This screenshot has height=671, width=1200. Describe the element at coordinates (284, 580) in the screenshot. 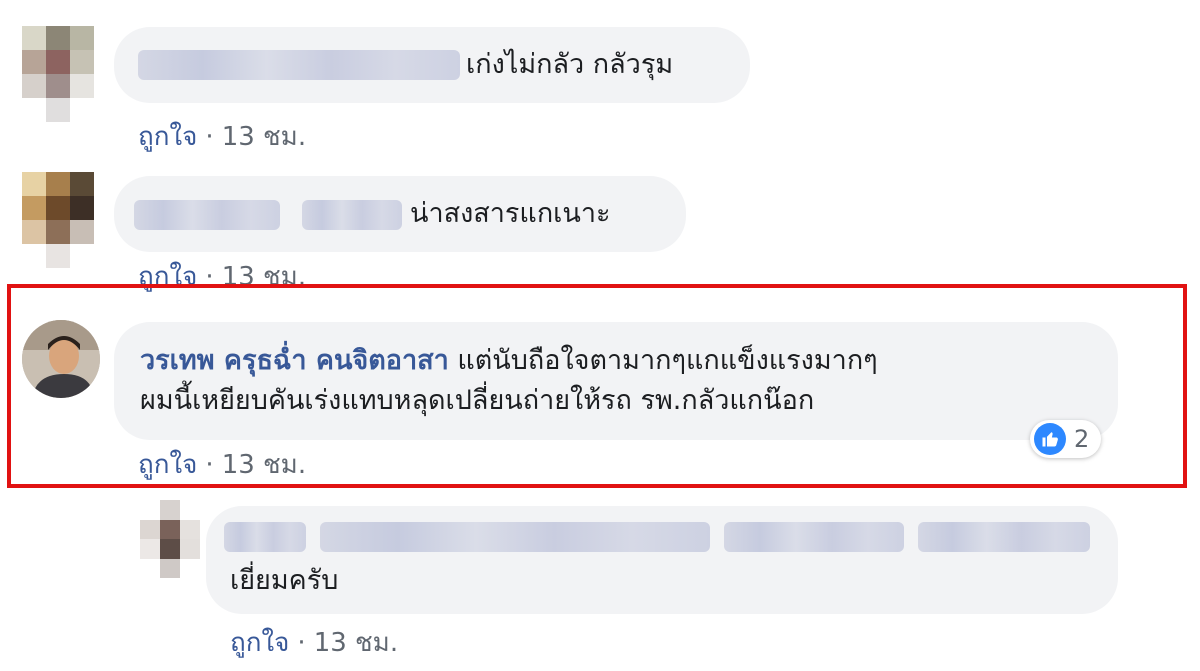

I see `comment-text: เยี่ยมครับ` at that location.